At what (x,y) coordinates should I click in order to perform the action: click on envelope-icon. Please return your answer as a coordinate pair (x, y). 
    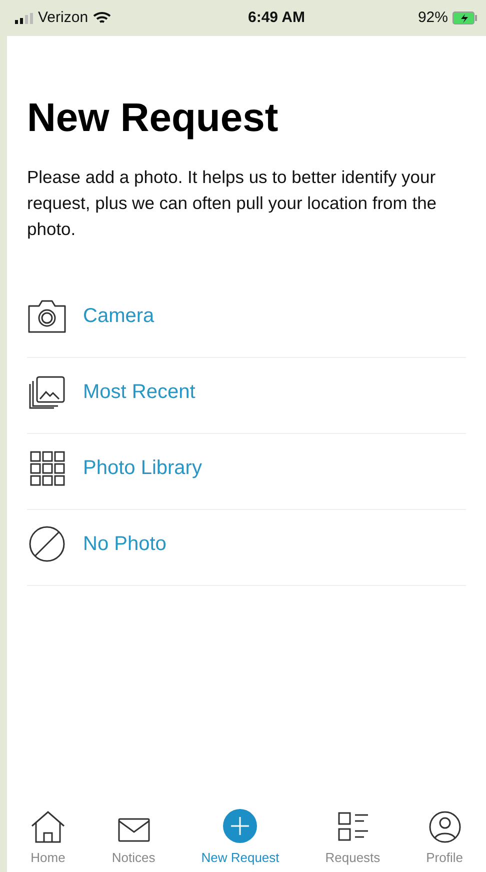
    Looking at the image, I should click on (133, 830).